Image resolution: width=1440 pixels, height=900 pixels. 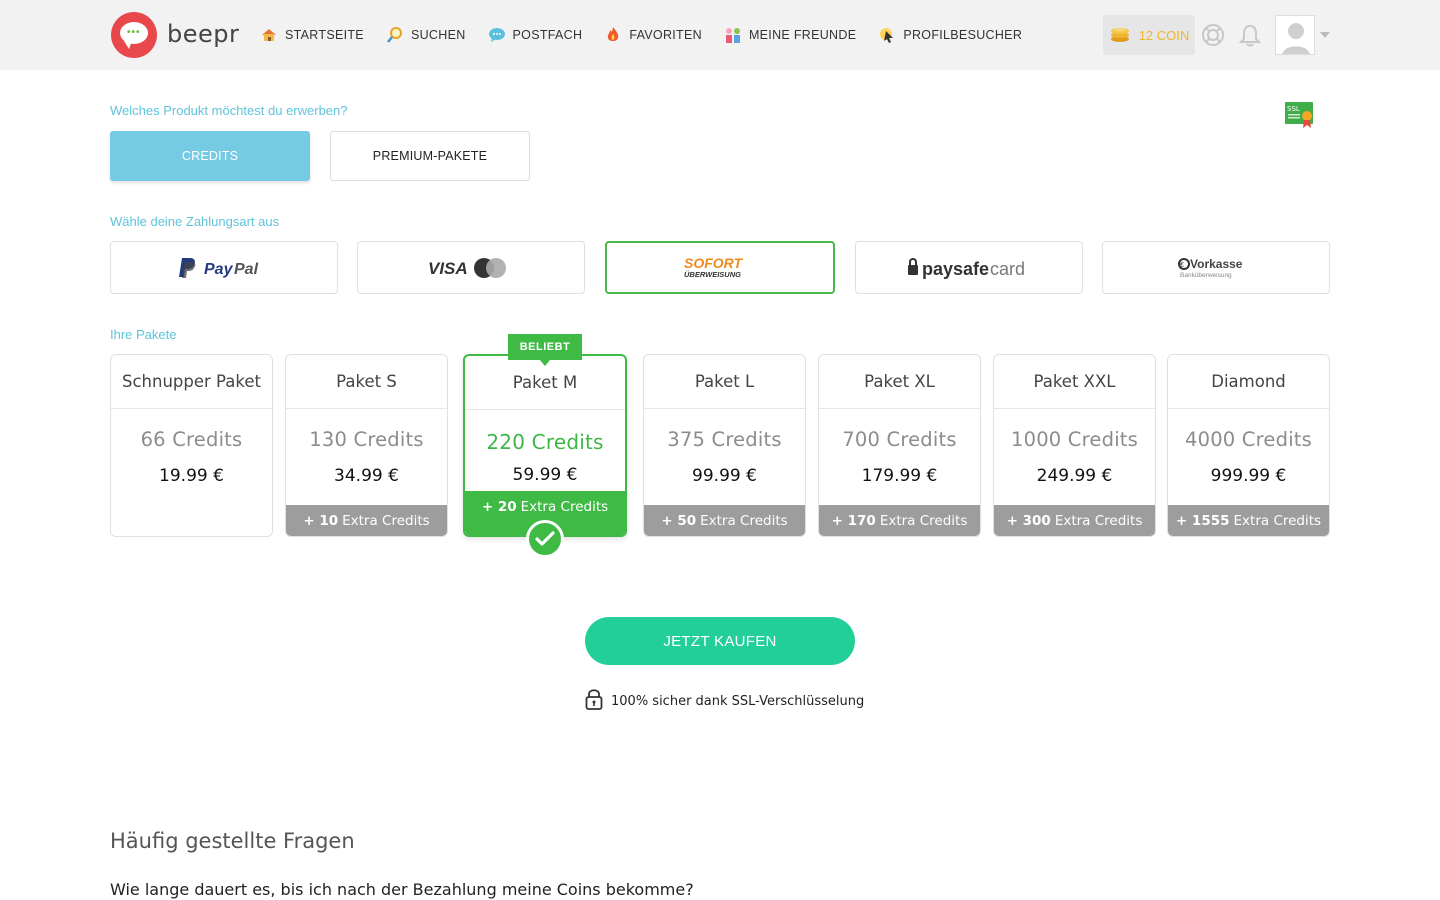 What do you see at coordinates (955, 269) in the screenshot?
I see `svg-text: paysafe` at bounding box center [955, 269].